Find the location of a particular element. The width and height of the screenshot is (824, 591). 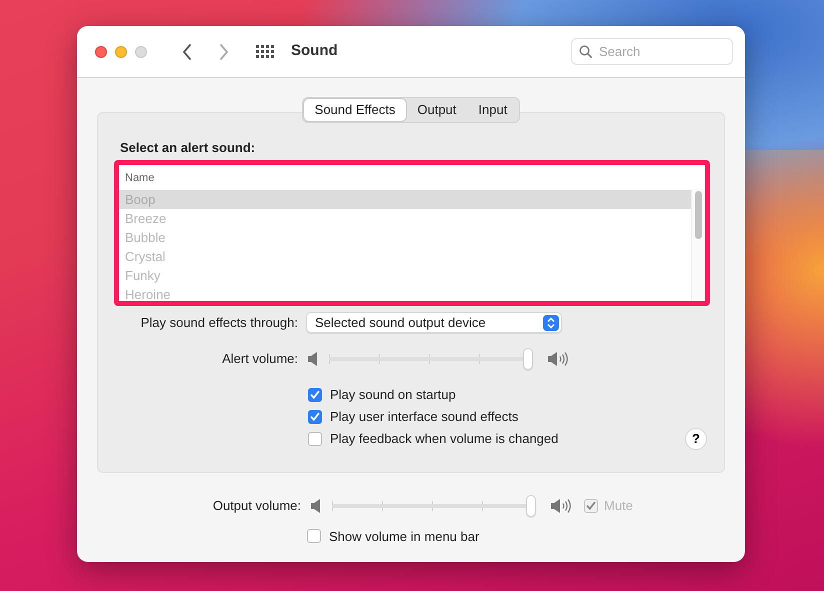

zoom-button is located at coordinates (141, 52).